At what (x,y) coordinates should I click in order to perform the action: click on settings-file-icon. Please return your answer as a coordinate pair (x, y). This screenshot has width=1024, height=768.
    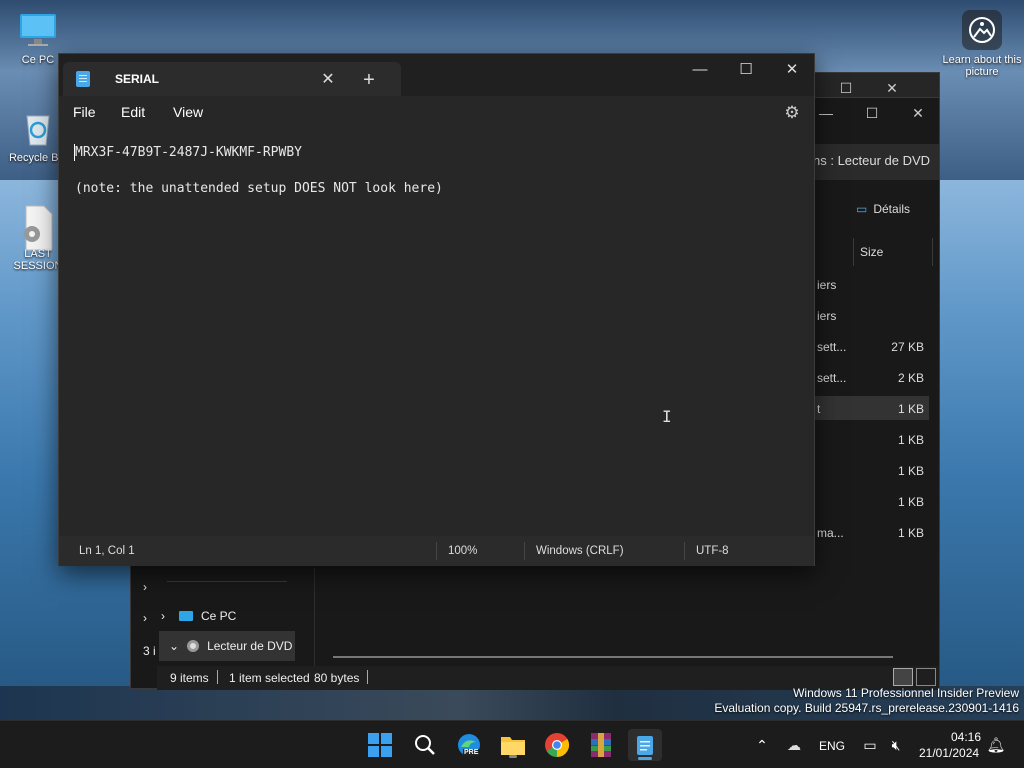
    Looking at the image, I should click on (38, 227).